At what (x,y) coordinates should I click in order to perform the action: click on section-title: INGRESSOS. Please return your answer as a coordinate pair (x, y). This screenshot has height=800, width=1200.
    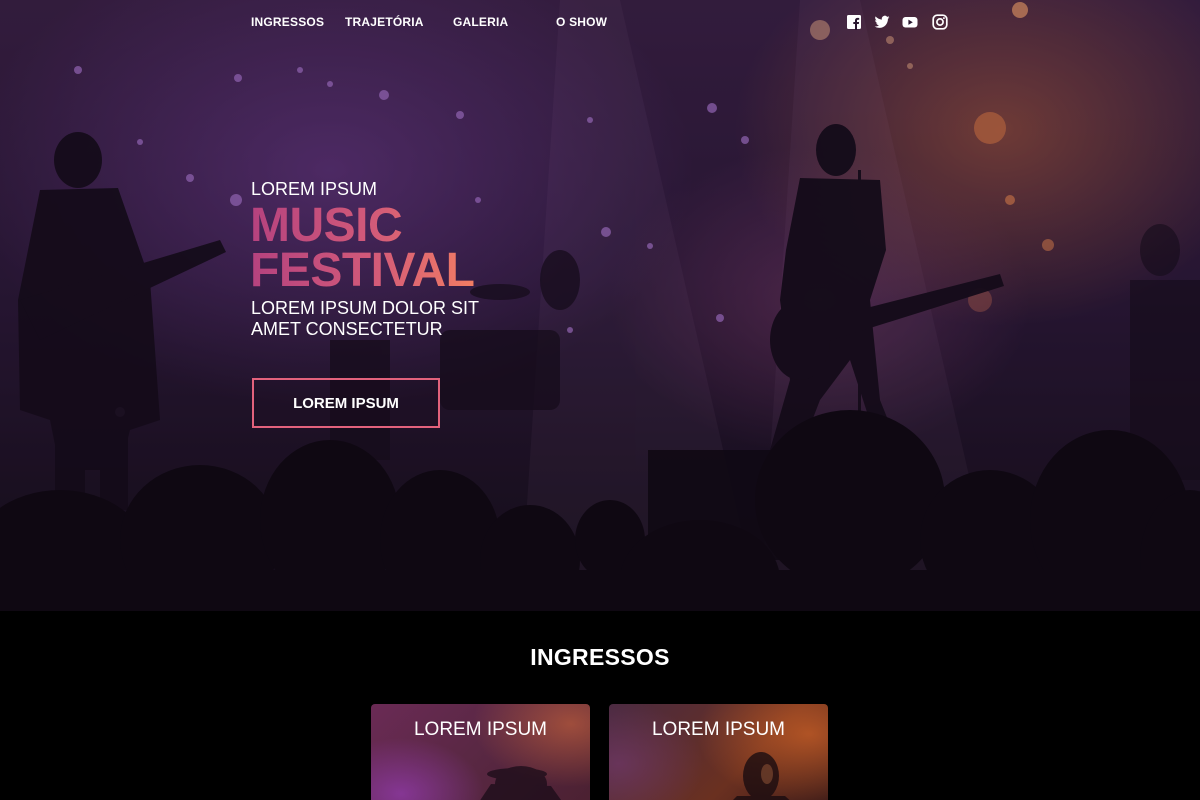
    Looking at the image, I should click on (600, 657).